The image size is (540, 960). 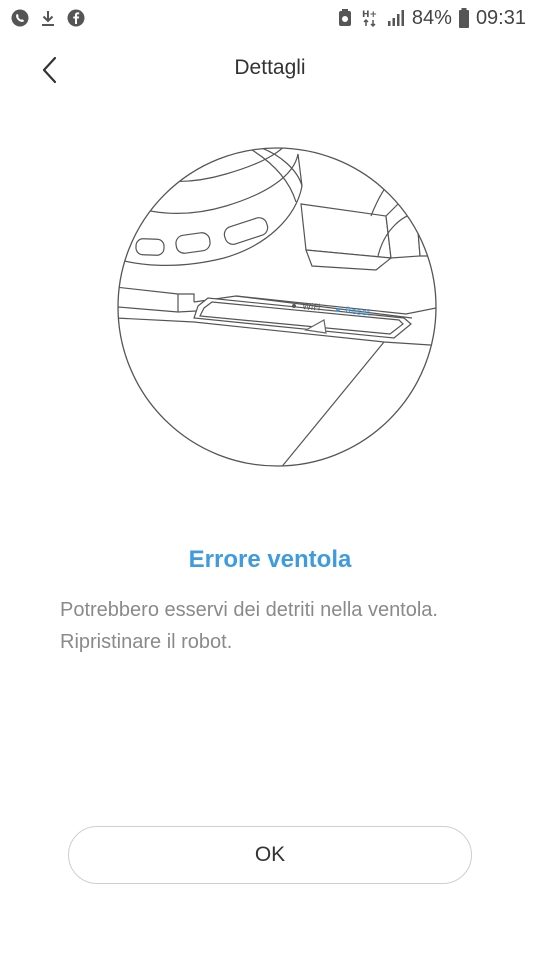 I want to click on status-left, so click(x=48, y=18).